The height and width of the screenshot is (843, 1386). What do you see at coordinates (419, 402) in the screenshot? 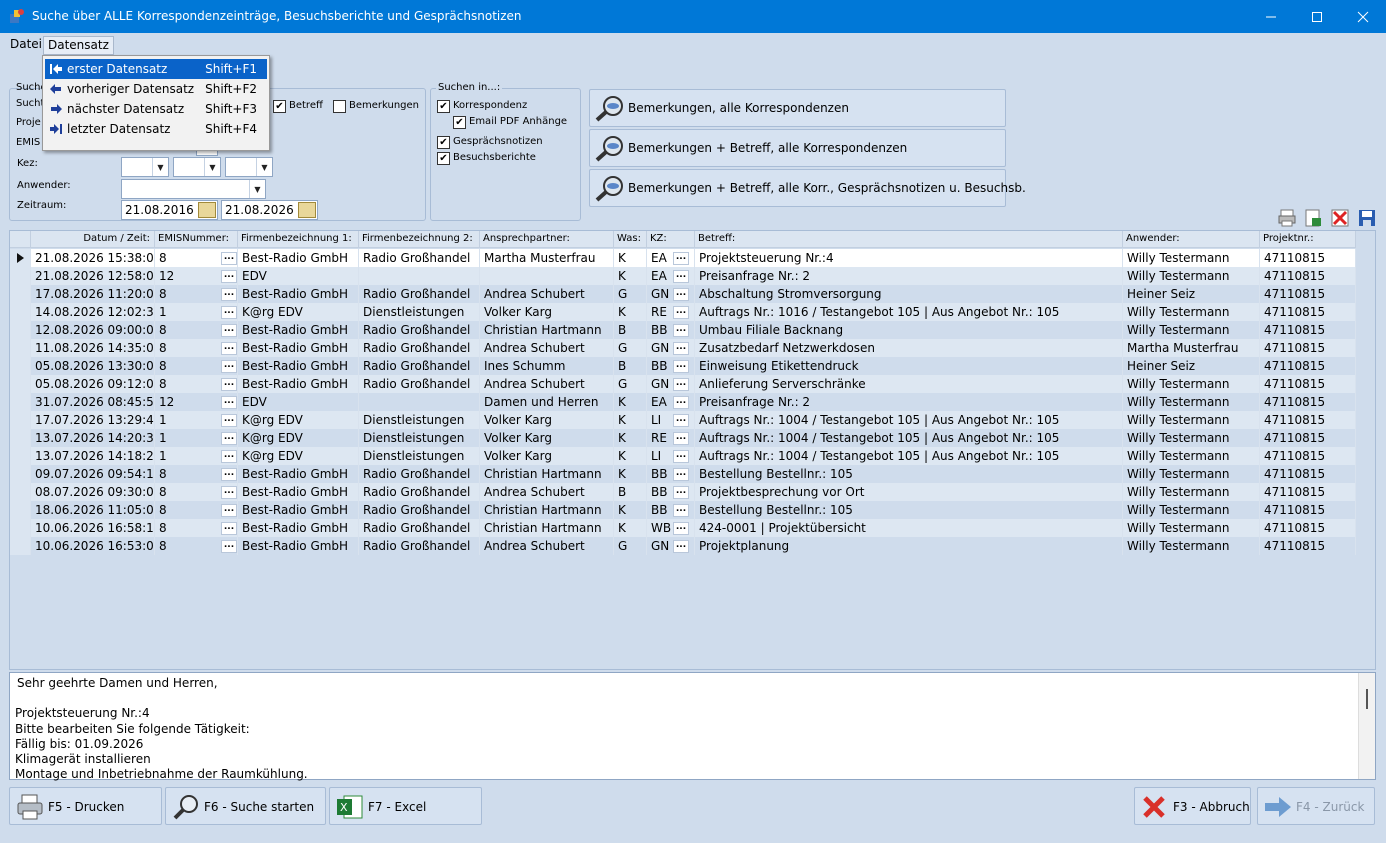
I see `cell-firma2` at bounding box center [419, 402].